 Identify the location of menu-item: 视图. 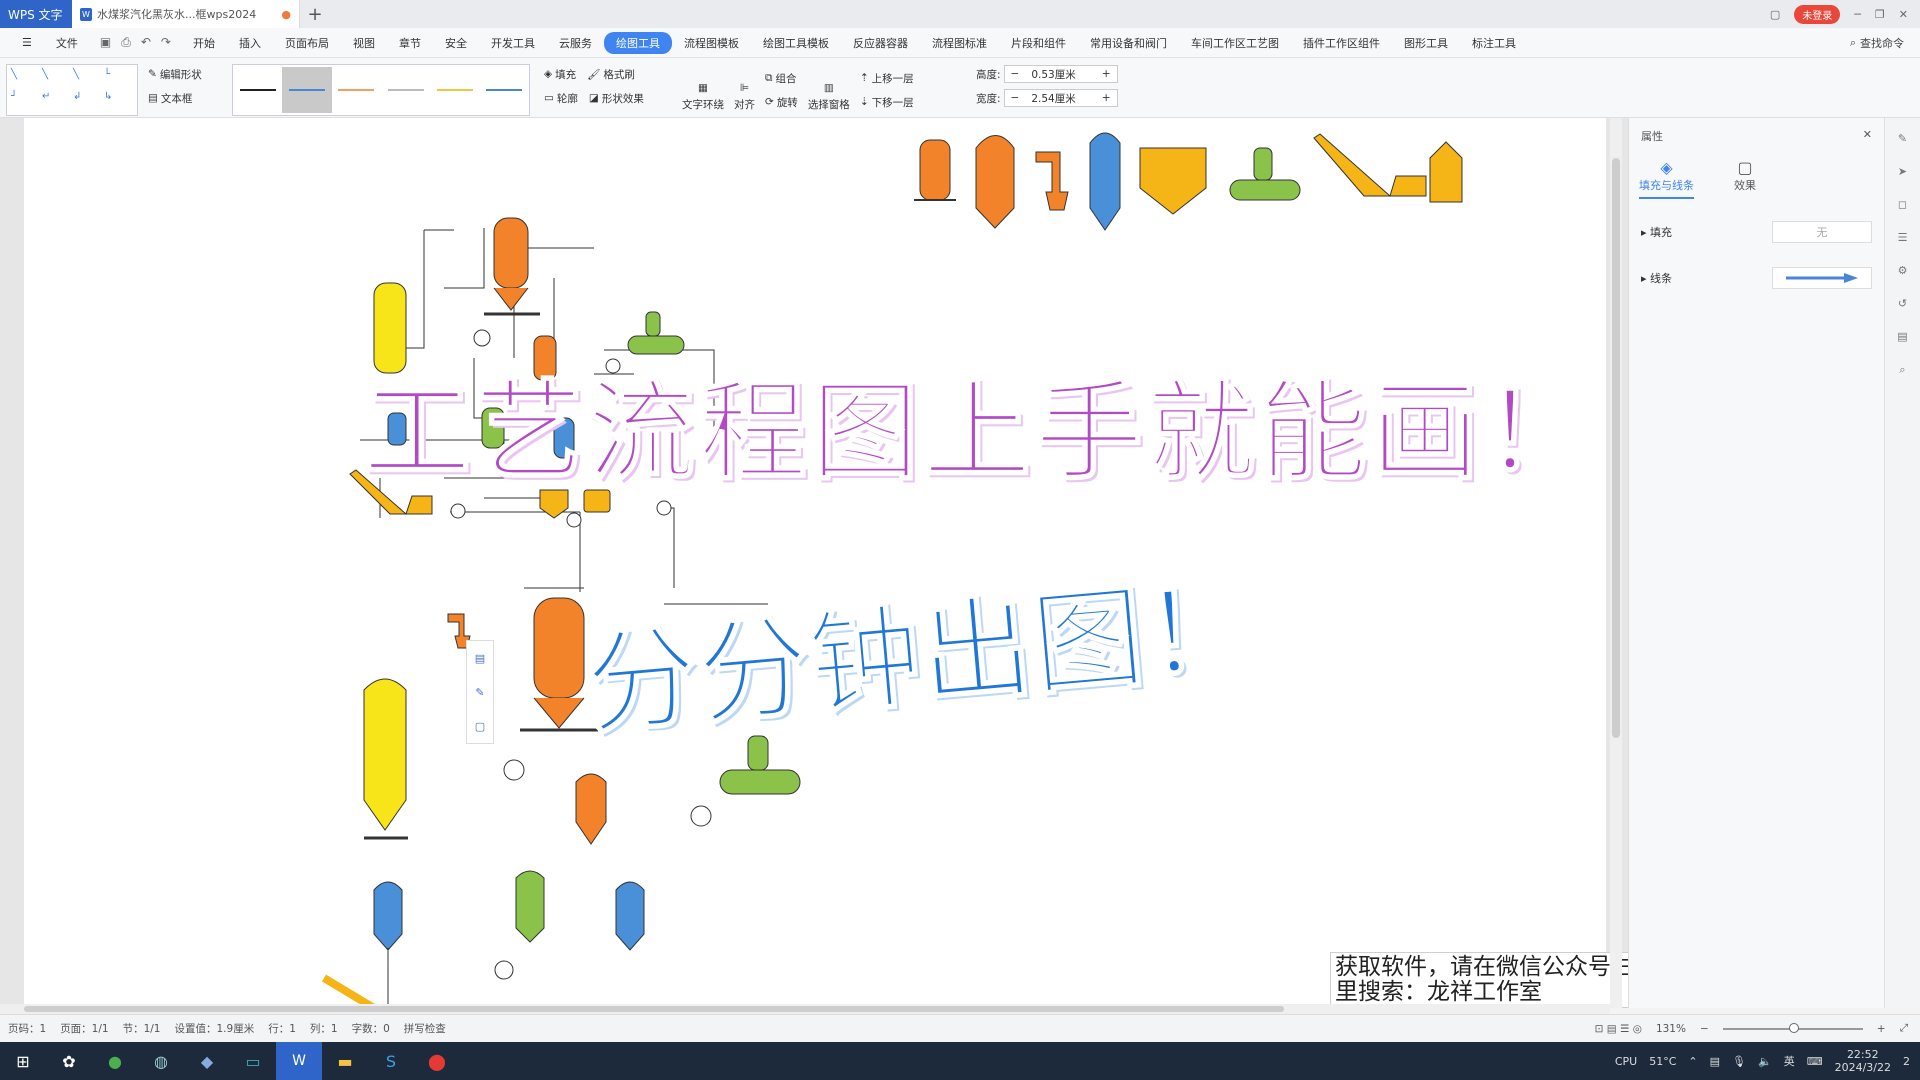
(364, 43).